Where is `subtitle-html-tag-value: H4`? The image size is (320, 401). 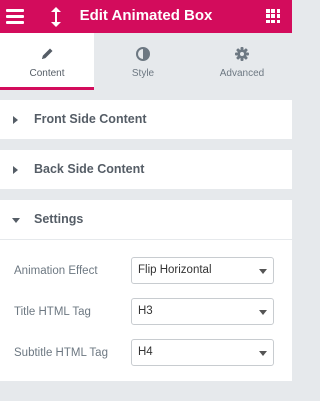
subtitle-html-tag-value: H4 is located at coordinates (145, 352).